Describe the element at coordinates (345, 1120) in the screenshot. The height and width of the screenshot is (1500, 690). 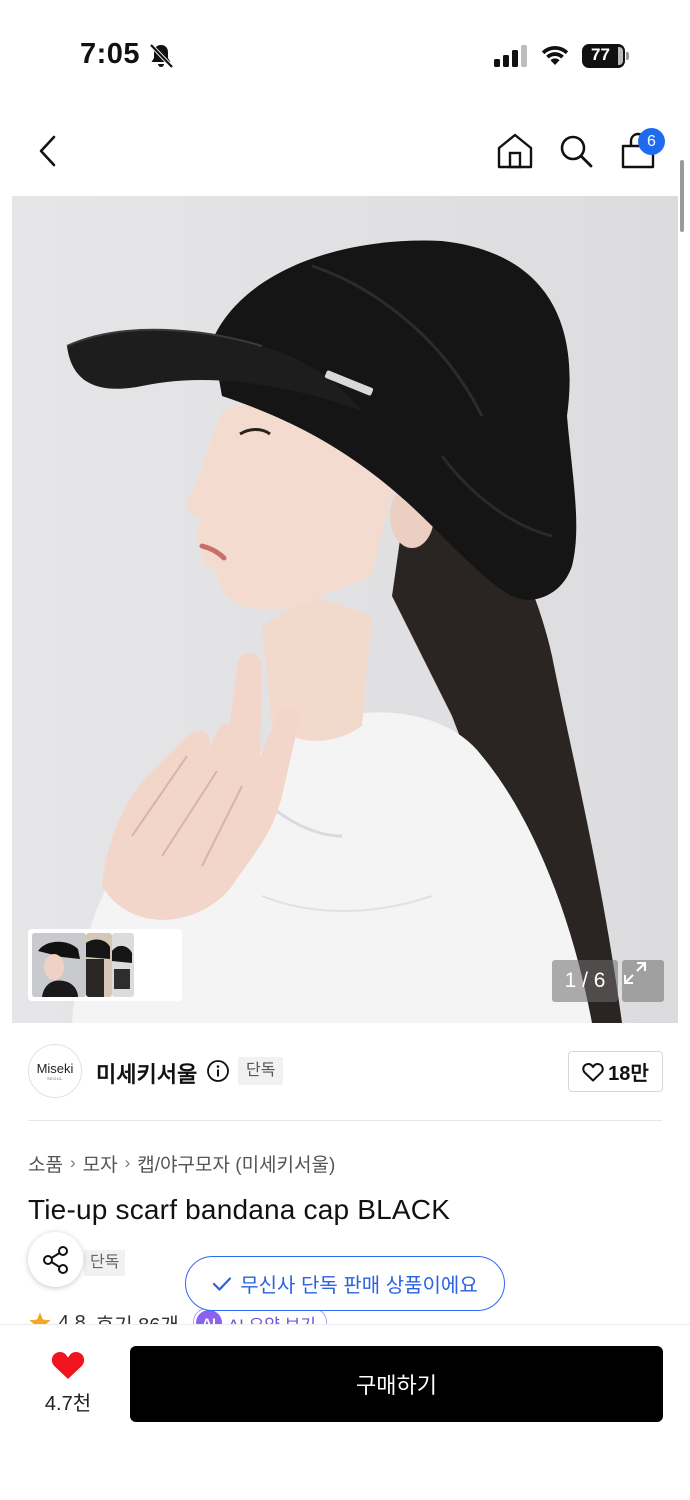
I see `section-divider` at that location.